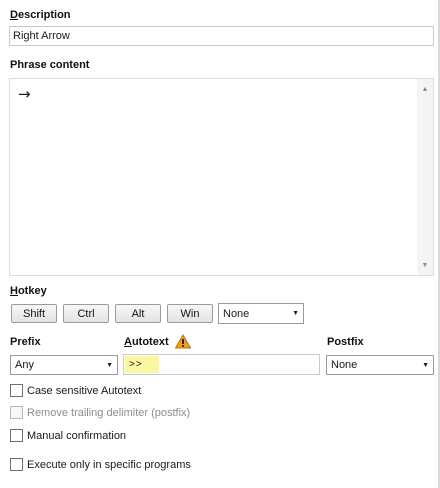 This screenshot has height=488, width=440. Describe the element at coordinates (77, 435) in the screenshot. I see `manual-confirmation-label: Manual confirmation` at that location.